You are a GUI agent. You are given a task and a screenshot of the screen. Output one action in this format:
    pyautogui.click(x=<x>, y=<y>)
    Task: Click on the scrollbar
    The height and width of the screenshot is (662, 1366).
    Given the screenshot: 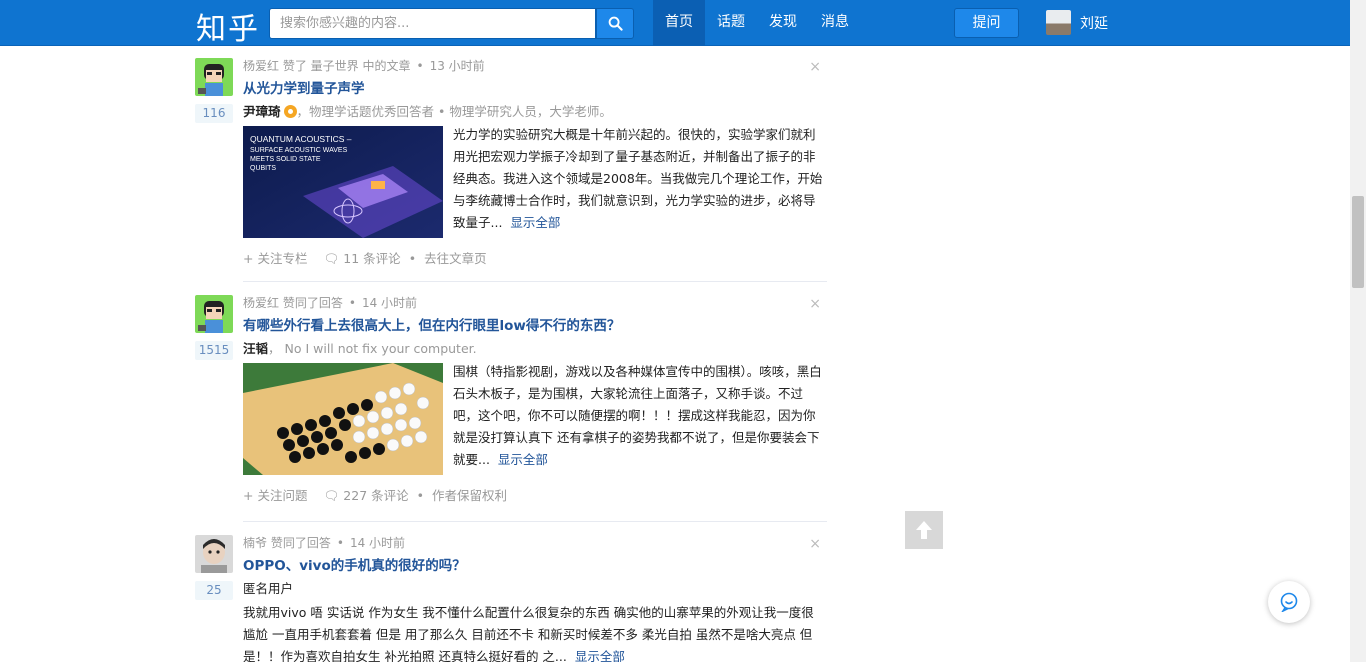 What is the action you would take?
    pyautogui.click(x=1358, y=331)
    